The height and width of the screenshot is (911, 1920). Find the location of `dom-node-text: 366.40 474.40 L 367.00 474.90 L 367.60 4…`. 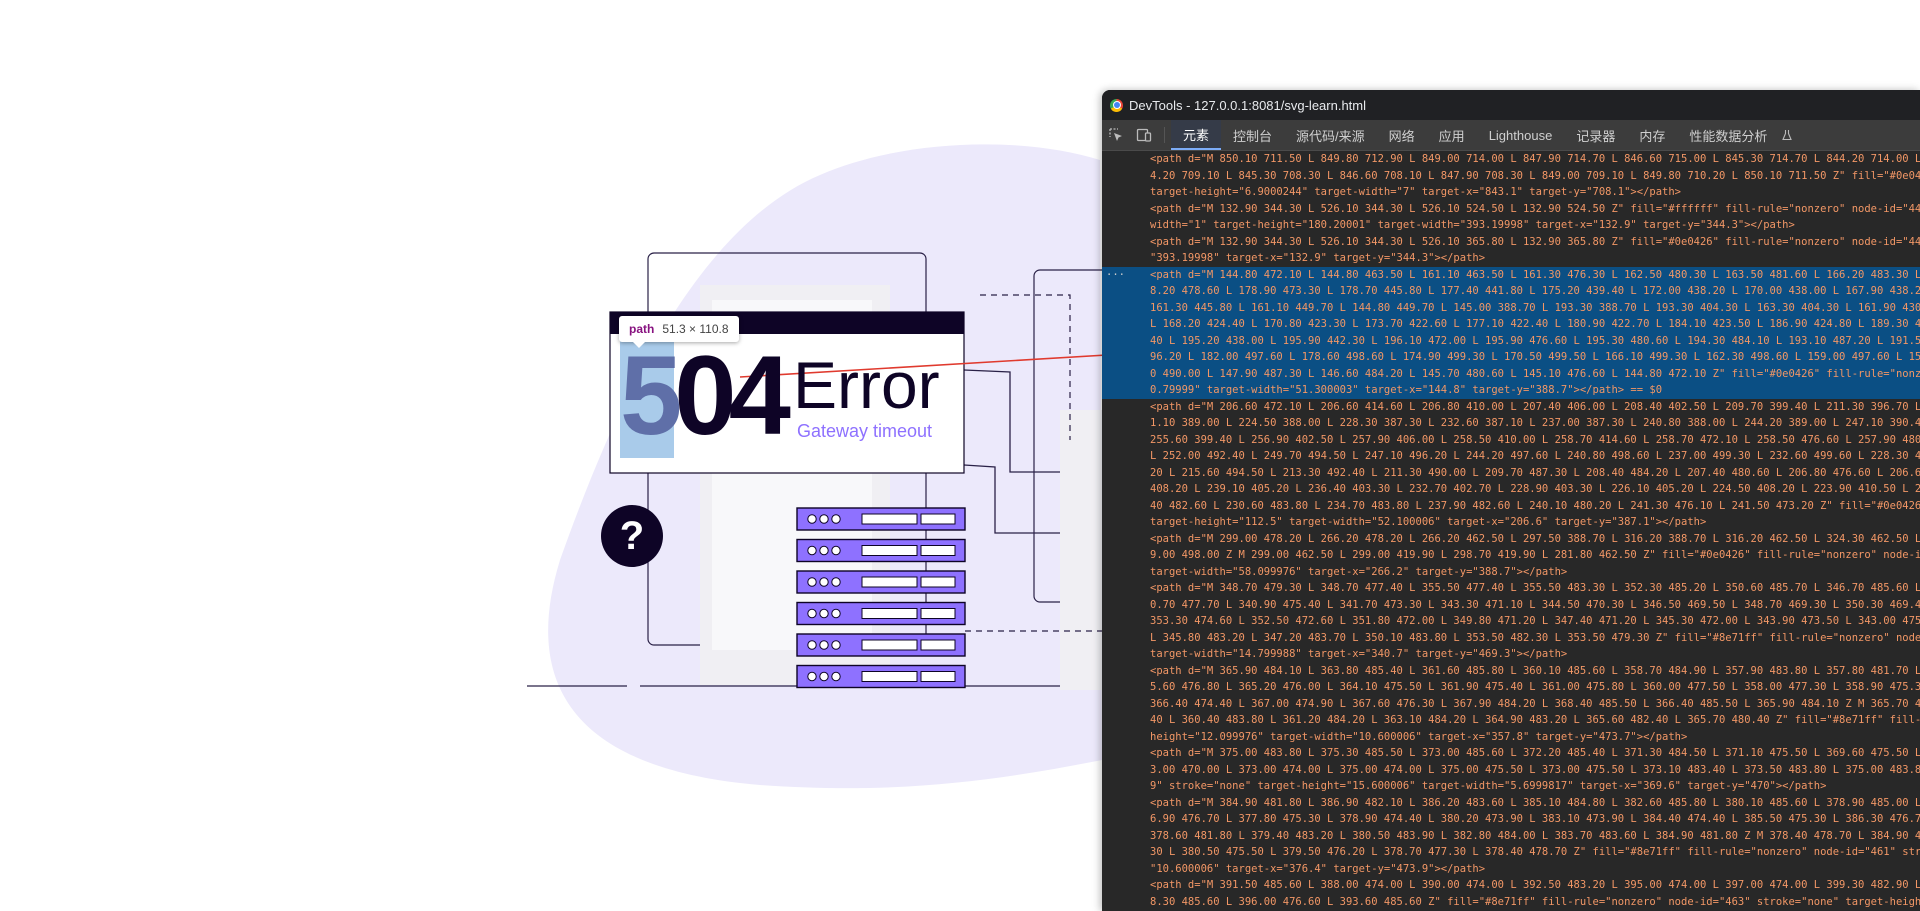

dom-node-text: 366.40 474.40 L 367.00 474.90 L 367.60 4… is located at coordinates (1535, 703).